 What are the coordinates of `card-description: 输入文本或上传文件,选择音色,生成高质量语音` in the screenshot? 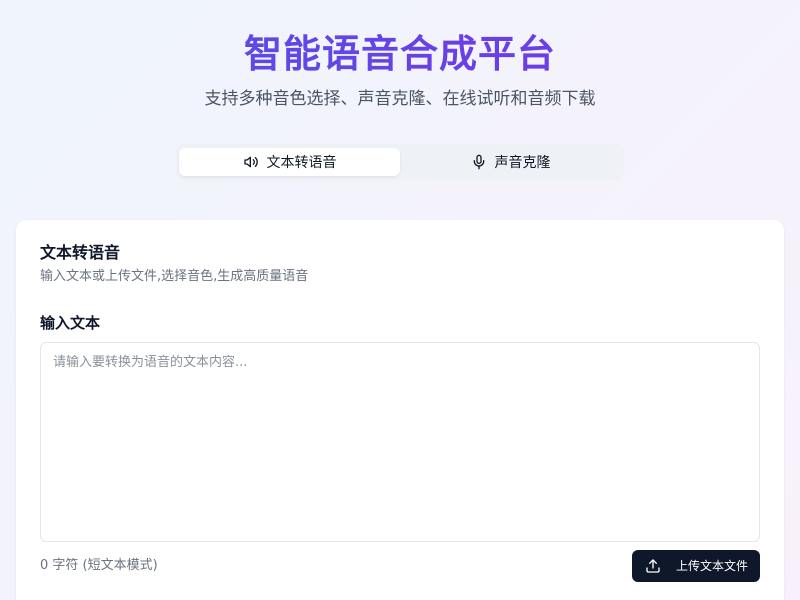 It's located at (174, 276).